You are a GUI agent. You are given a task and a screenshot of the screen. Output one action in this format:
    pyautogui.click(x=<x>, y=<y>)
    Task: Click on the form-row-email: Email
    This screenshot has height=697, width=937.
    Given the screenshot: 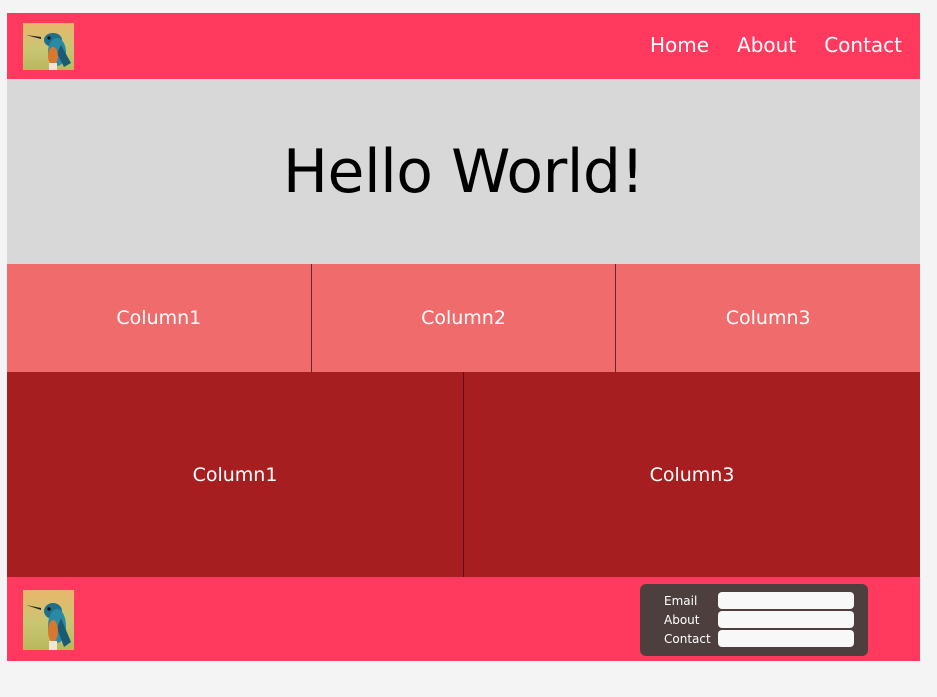 What is the action you would take?
    pyautogui.click(x=754, y=601)
    